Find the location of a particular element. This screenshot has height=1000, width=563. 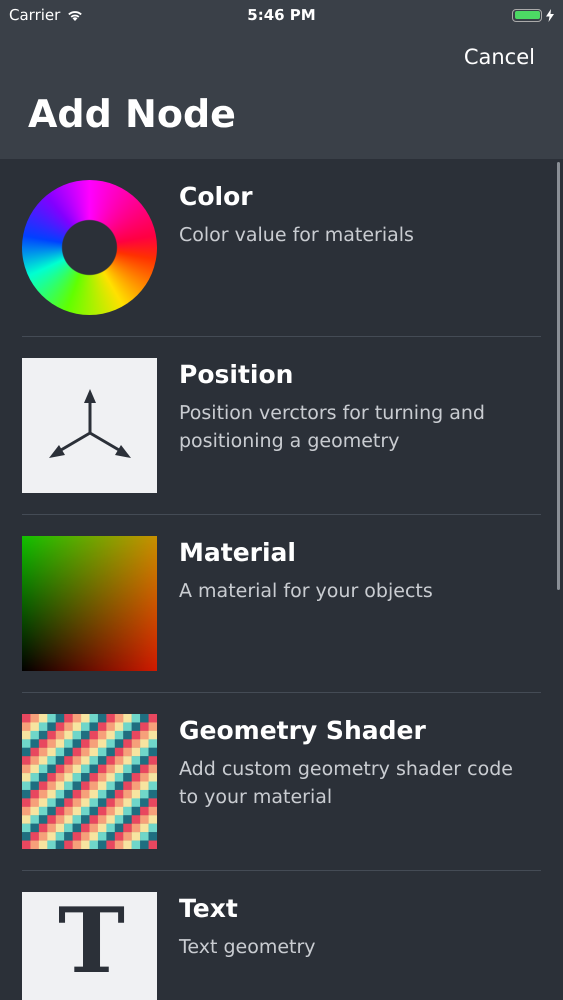

item-title: Position is located at coordinates (236, 374).